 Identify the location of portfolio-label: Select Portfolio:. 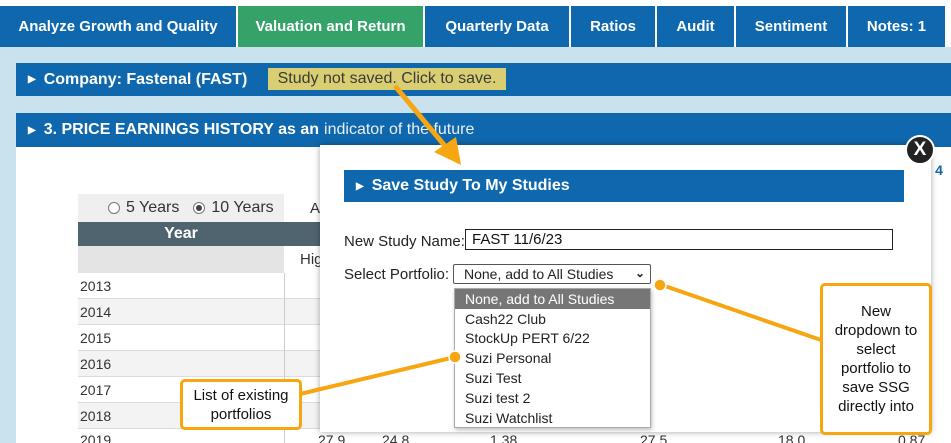
(397, 274).